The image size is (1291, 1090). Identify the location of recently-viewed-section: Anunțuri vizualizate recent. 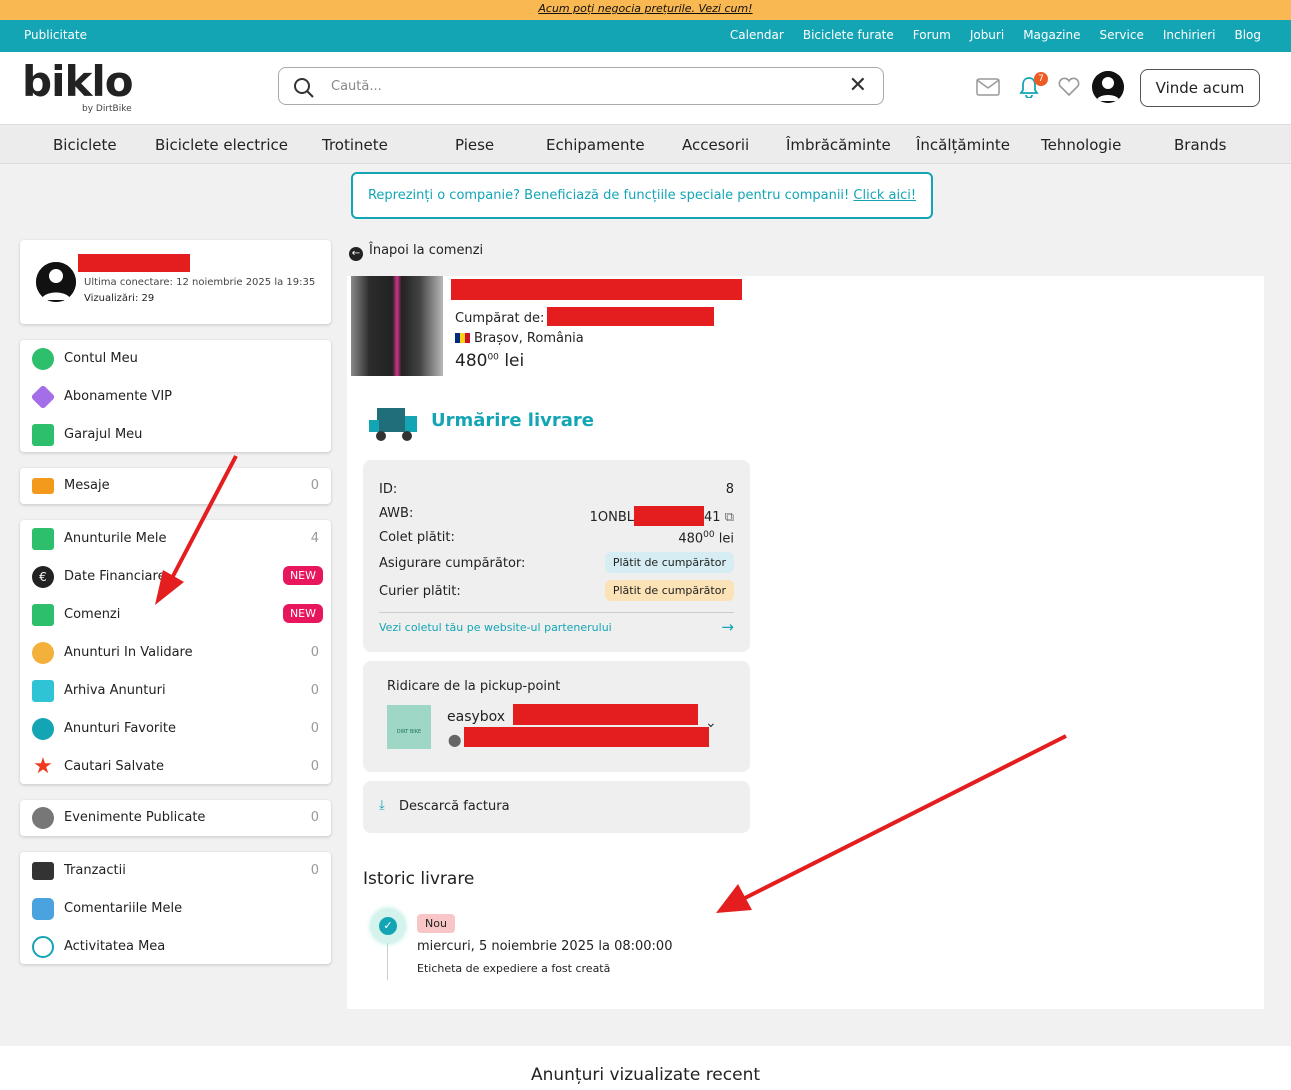
(645, 1068).